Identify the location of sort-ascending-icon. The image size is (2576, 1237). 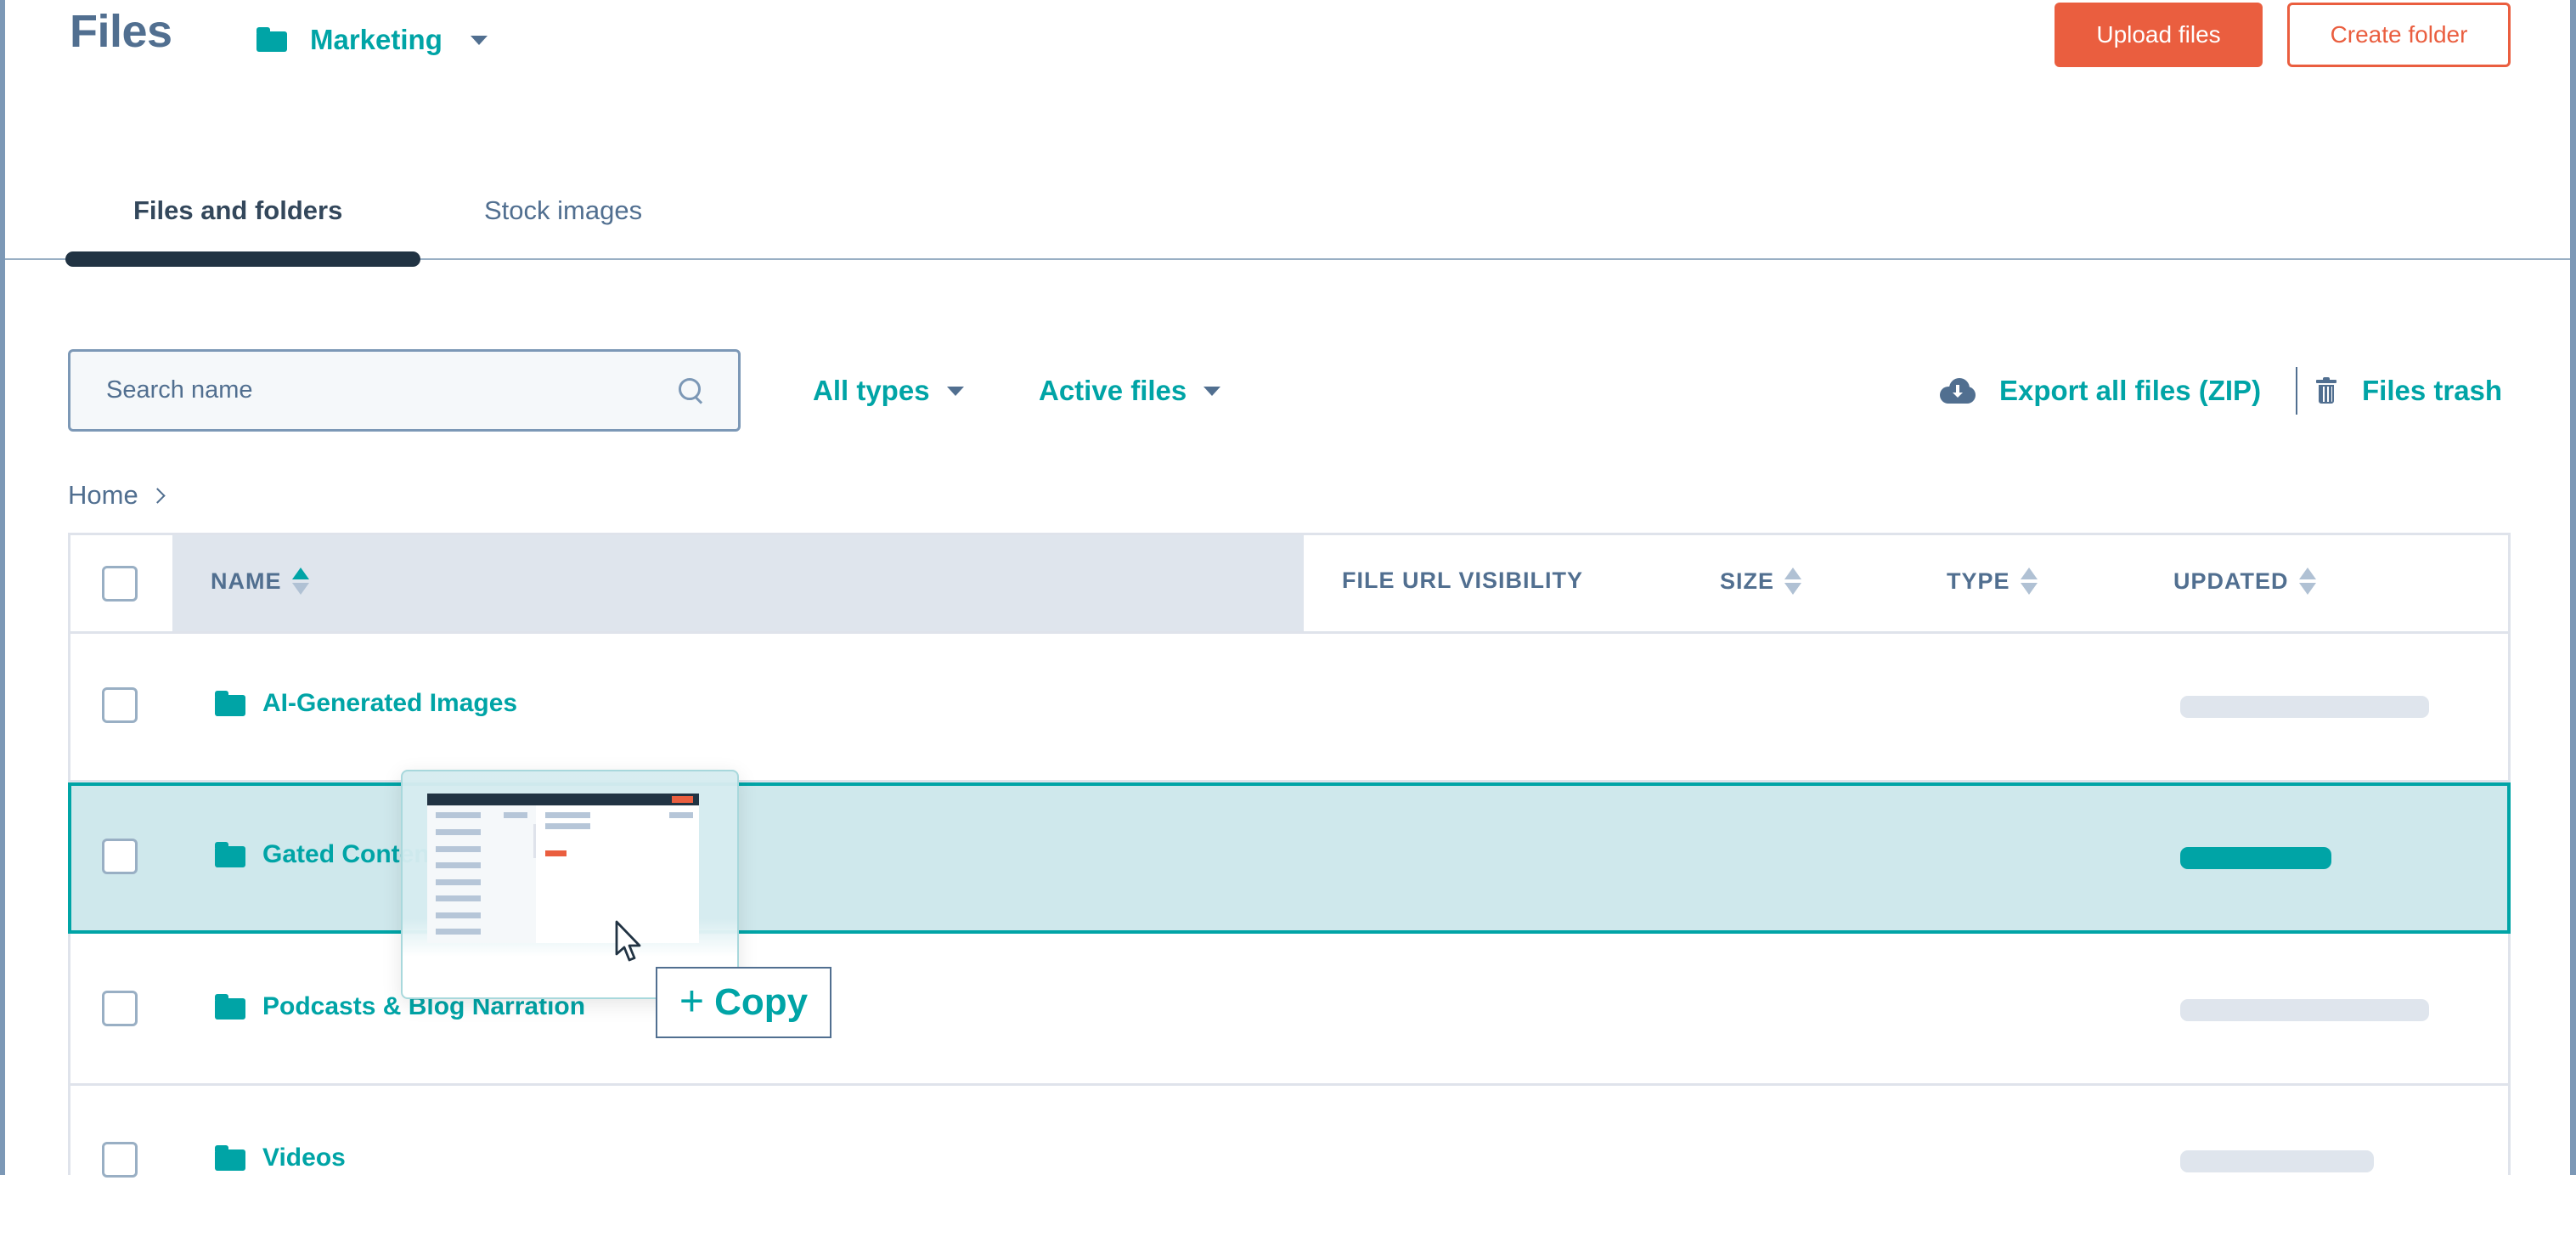
(300, 581).